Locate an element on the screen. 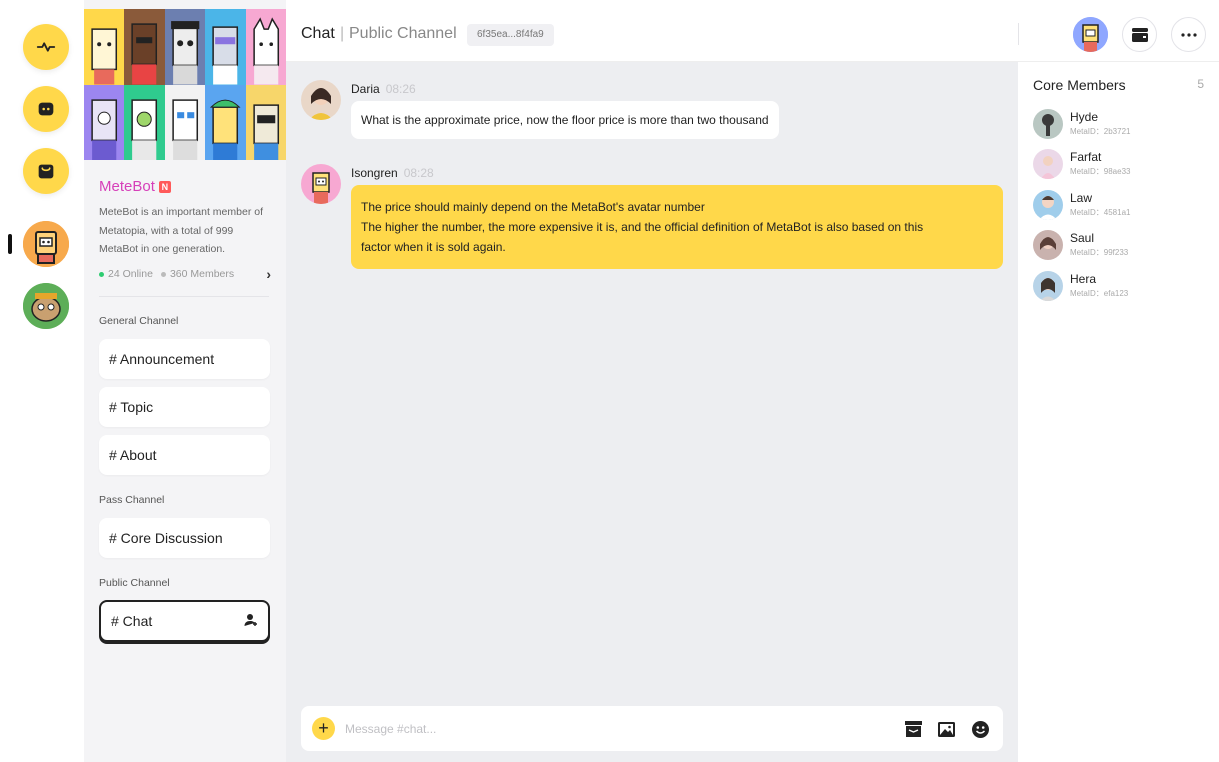  image-upload-button is located at coordinates (946, 729).